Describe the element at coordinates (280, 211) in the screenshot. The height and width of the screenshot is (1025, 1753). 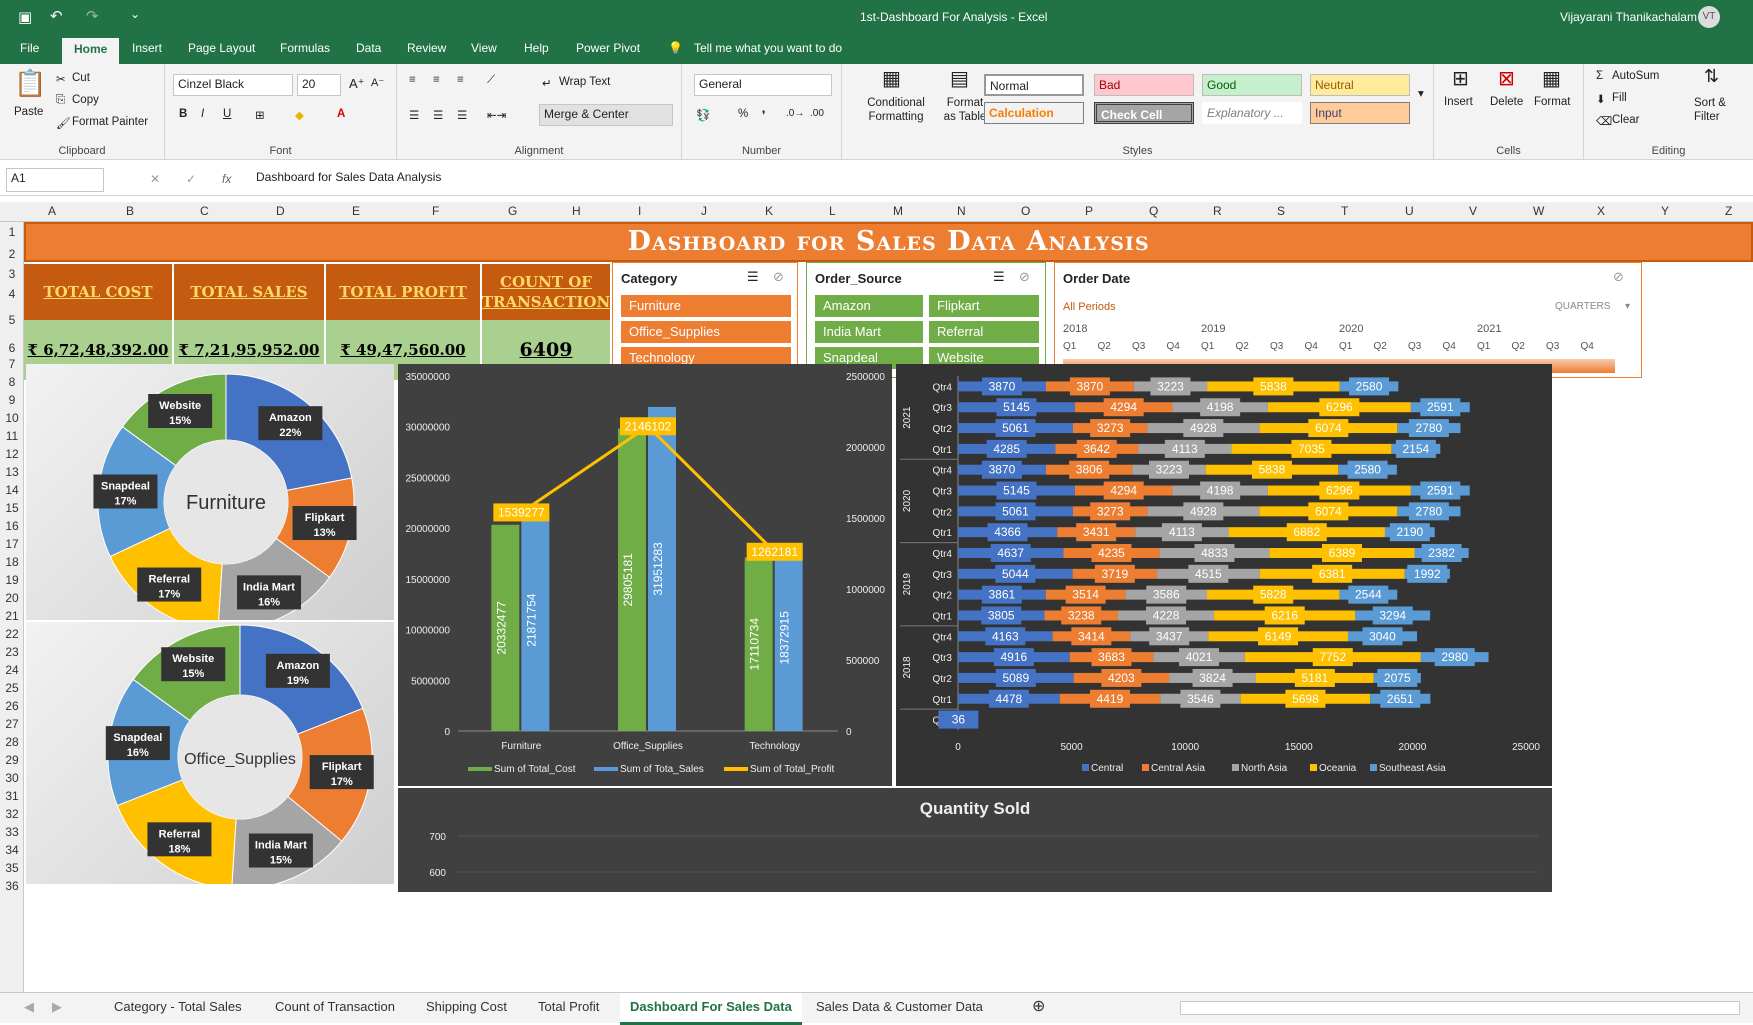
I see `col-header: D` at that location.